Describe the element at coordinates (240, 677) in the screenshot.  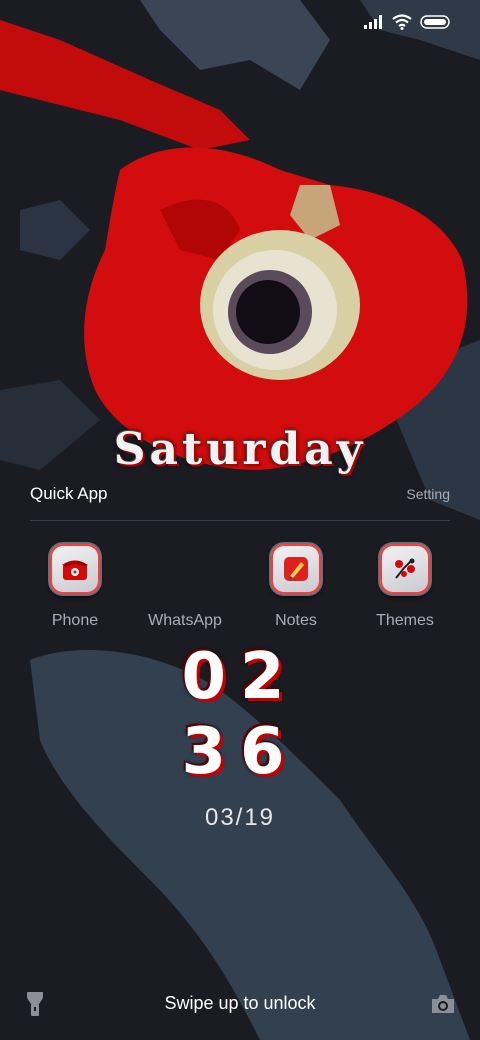
I see `clock-hour: 02` at that location.